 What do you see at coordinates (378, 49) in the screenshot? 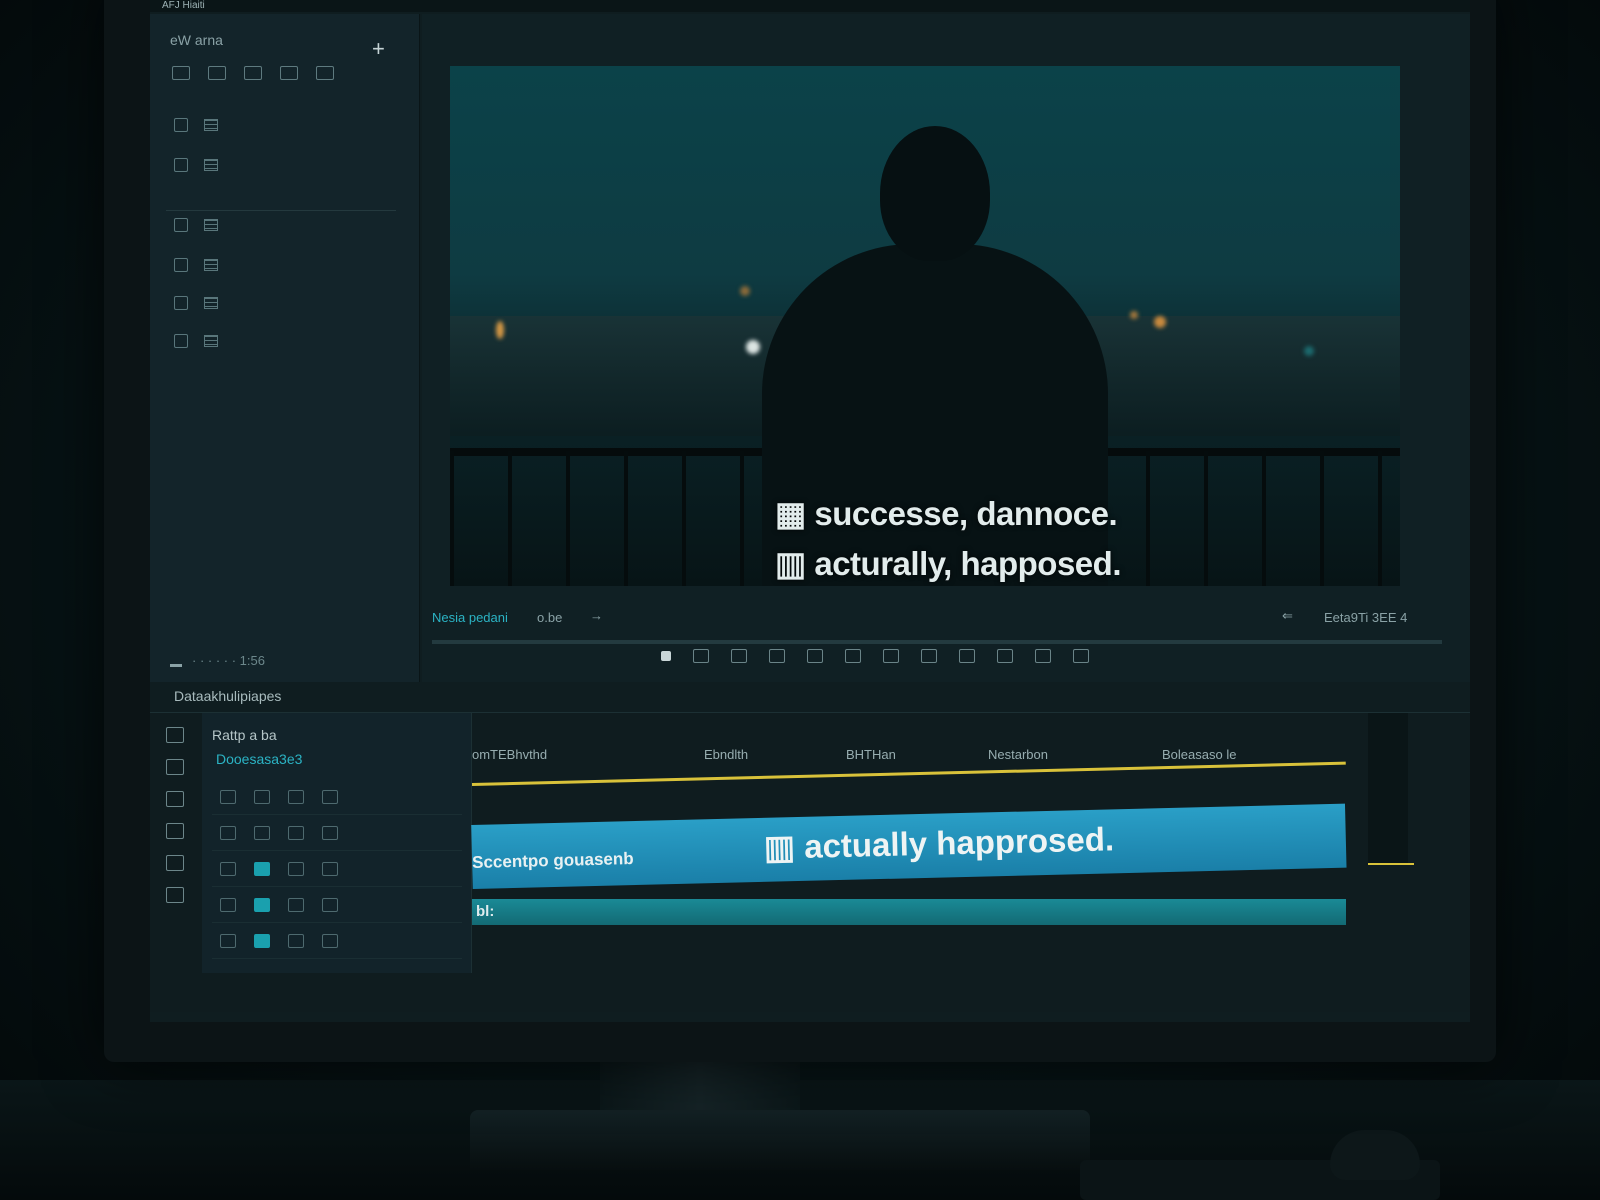
I see `add-media-button: +` at bounding box center [378, 49].